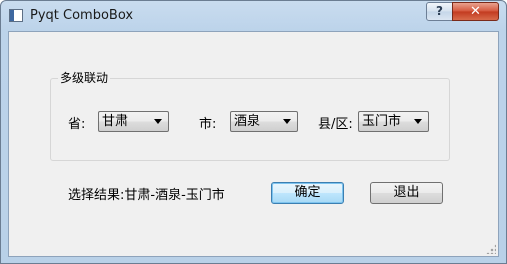 The width and height of the screenshot is (507, 264). What do you see at coordinates (307, 193) in the screenshot?
I see `ok-button: 确定` at bounding box center [307, 193].